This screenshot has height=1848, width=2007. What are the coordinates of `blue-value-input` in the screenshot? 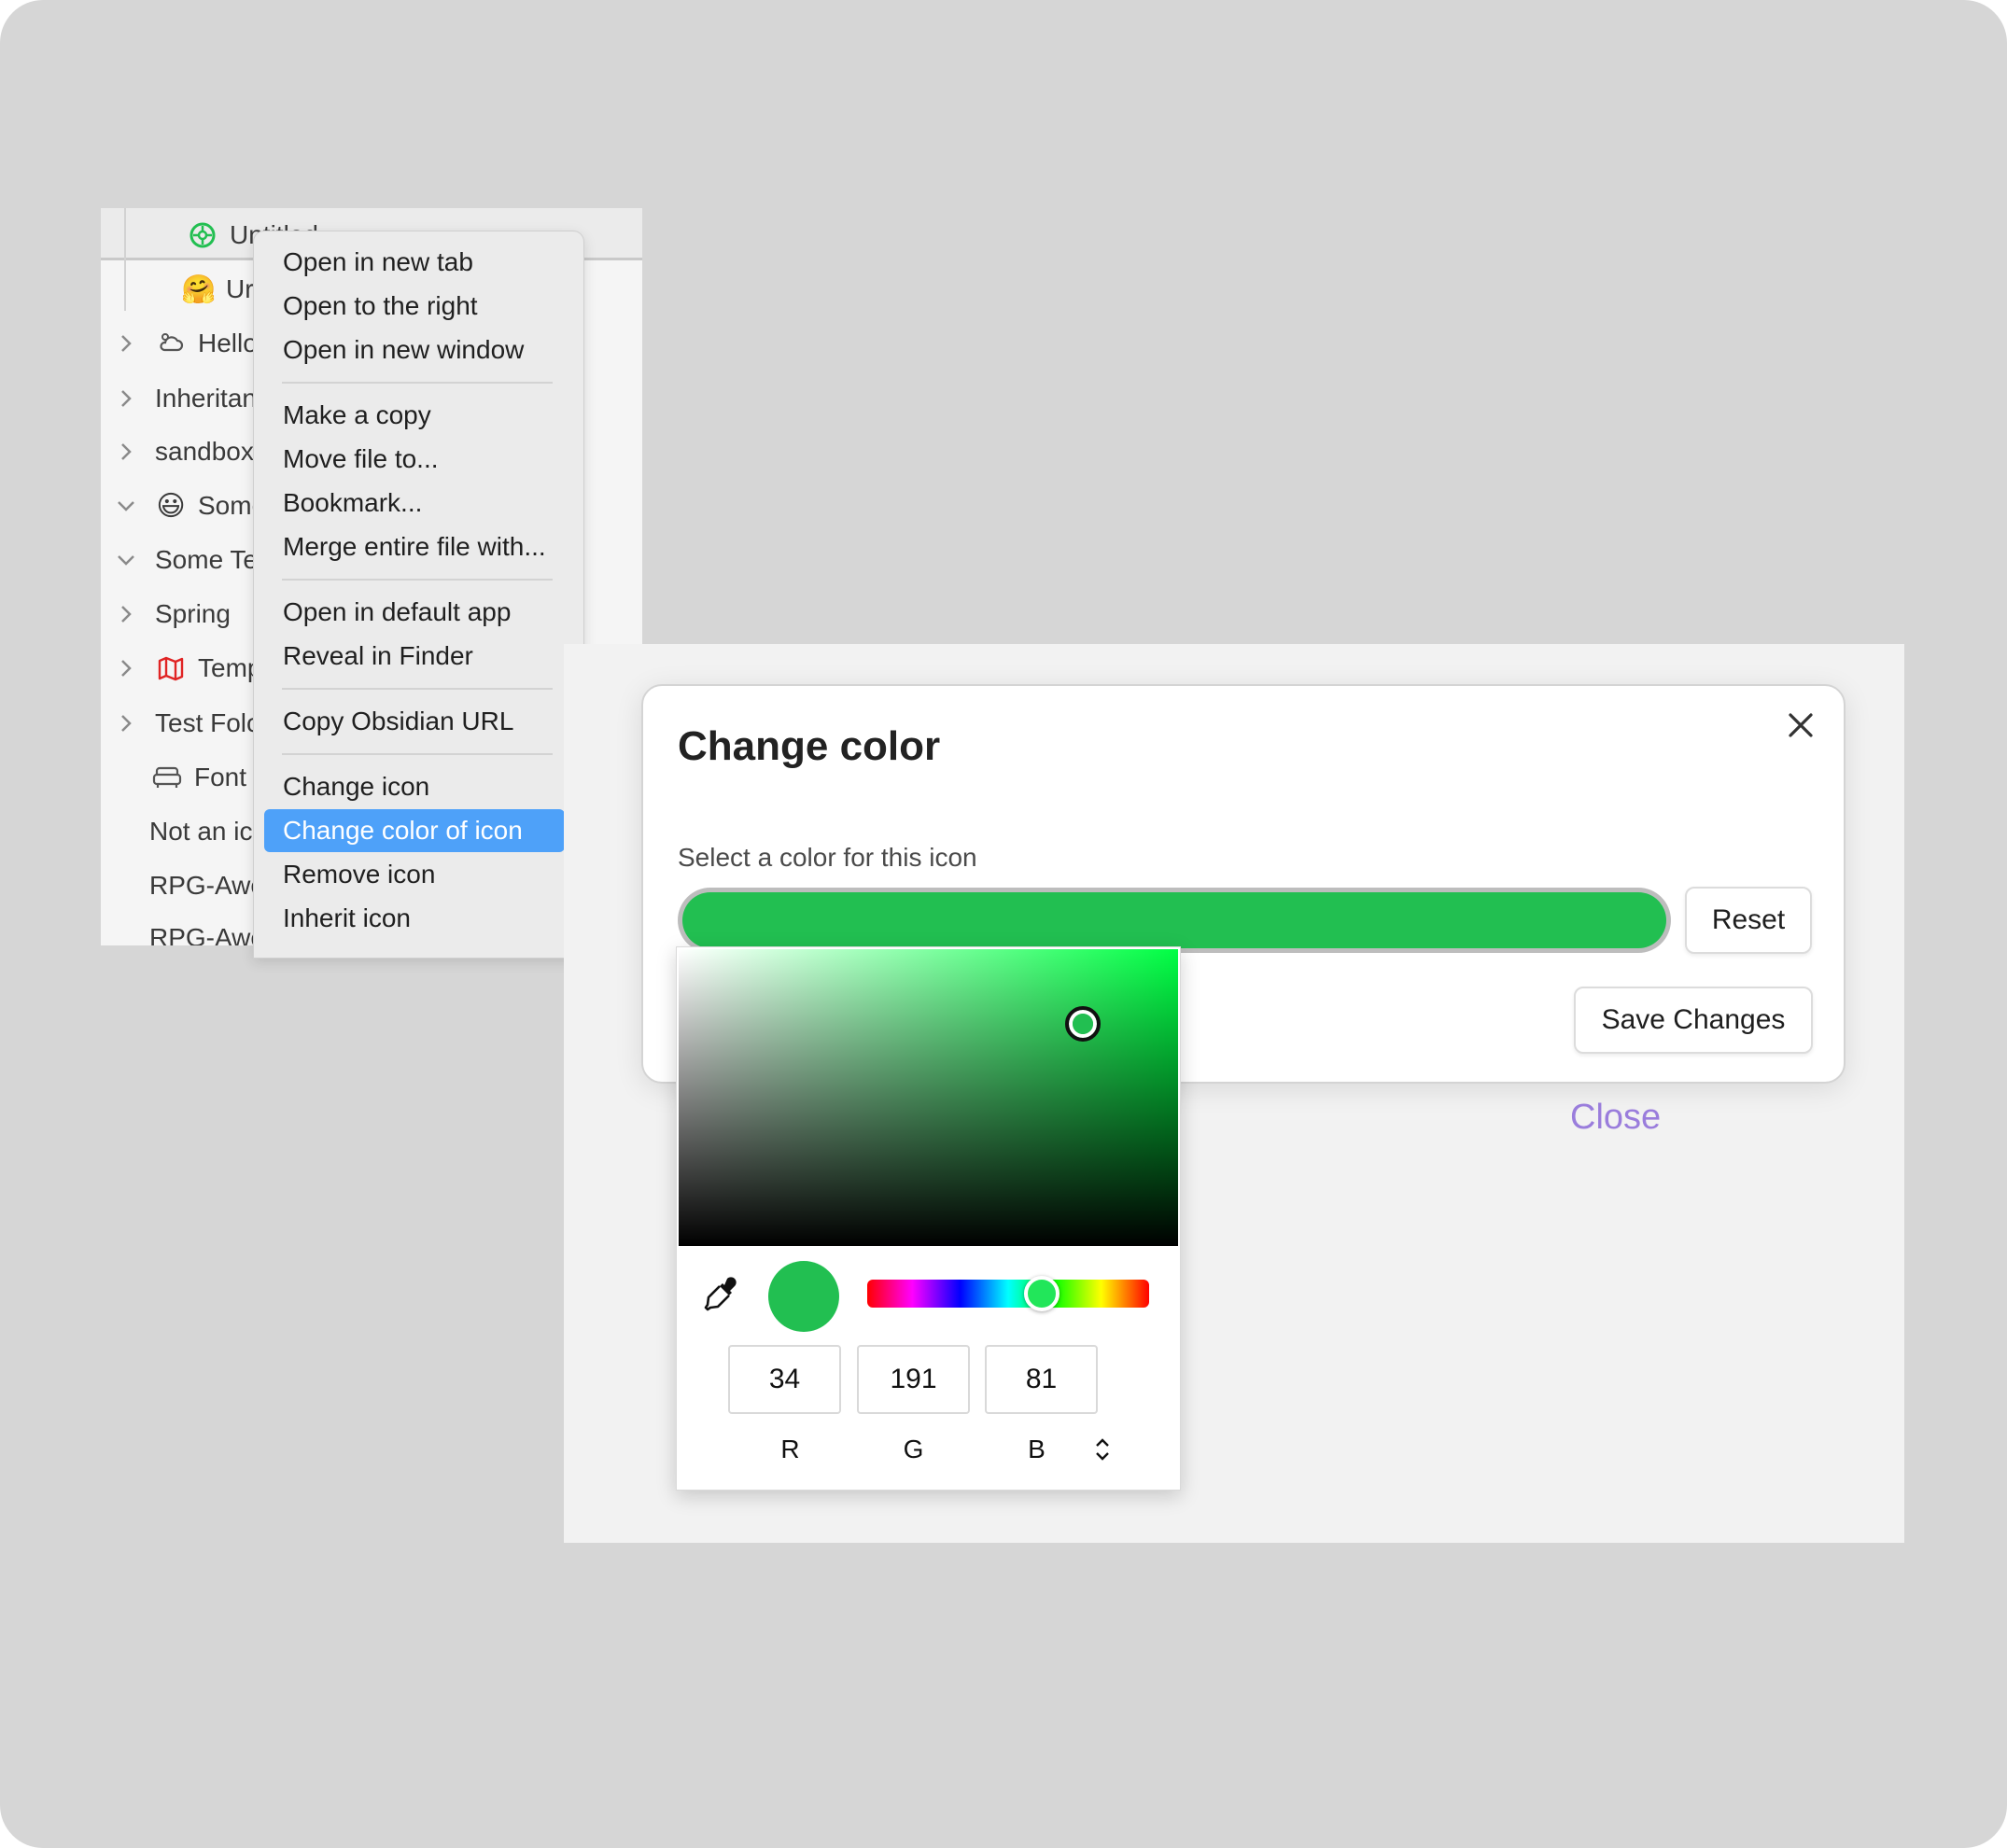 It's located at (1041, 1379).